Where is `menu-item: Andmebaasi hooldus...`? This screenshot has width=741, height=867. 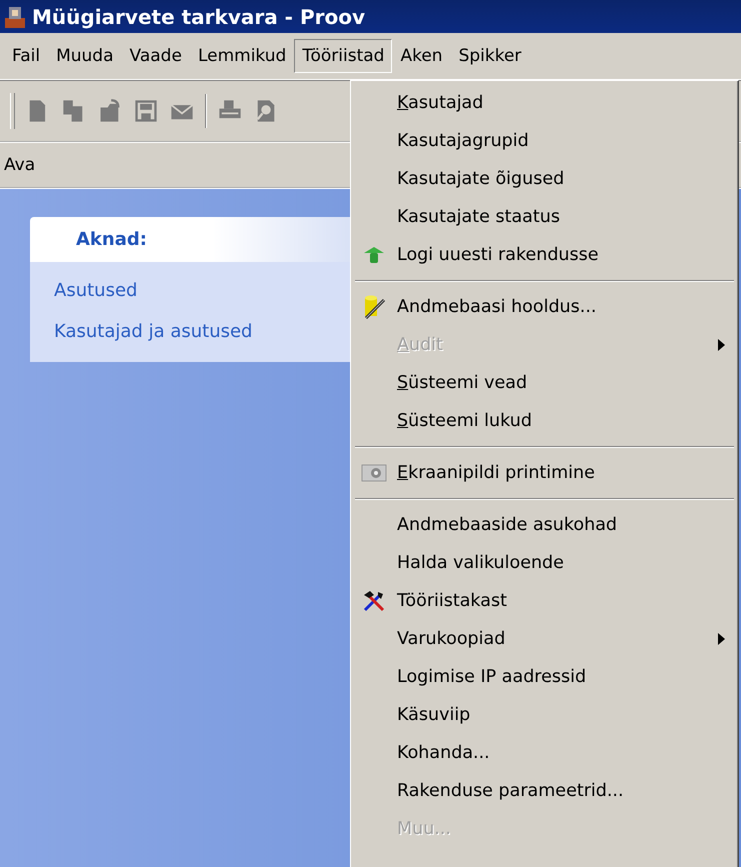
menu-item: Andmebaasi hooldus... is located at coordinates (544, 307).